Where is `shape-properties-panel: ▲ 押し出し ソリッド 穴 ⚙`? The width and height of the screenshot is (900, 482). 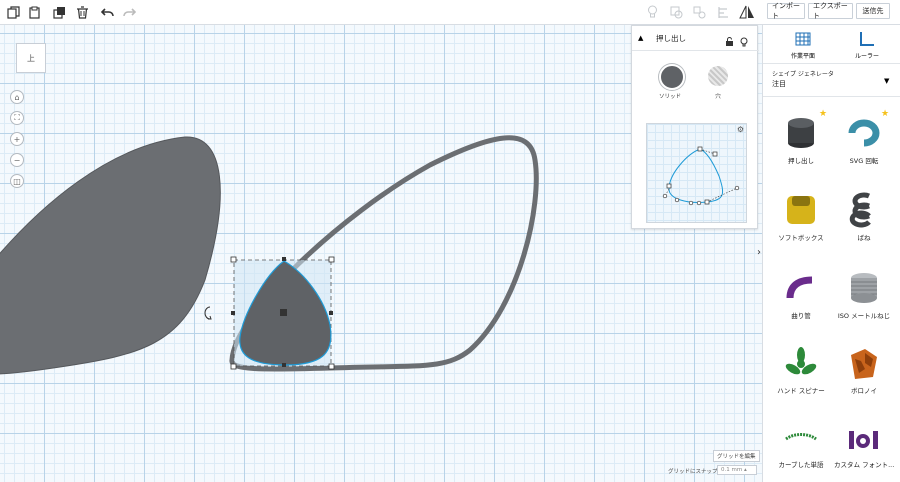
shape-properties-panel: ▲ 押し出し ソリッド 穴 ⚙ is located at coordinates (695, 127).